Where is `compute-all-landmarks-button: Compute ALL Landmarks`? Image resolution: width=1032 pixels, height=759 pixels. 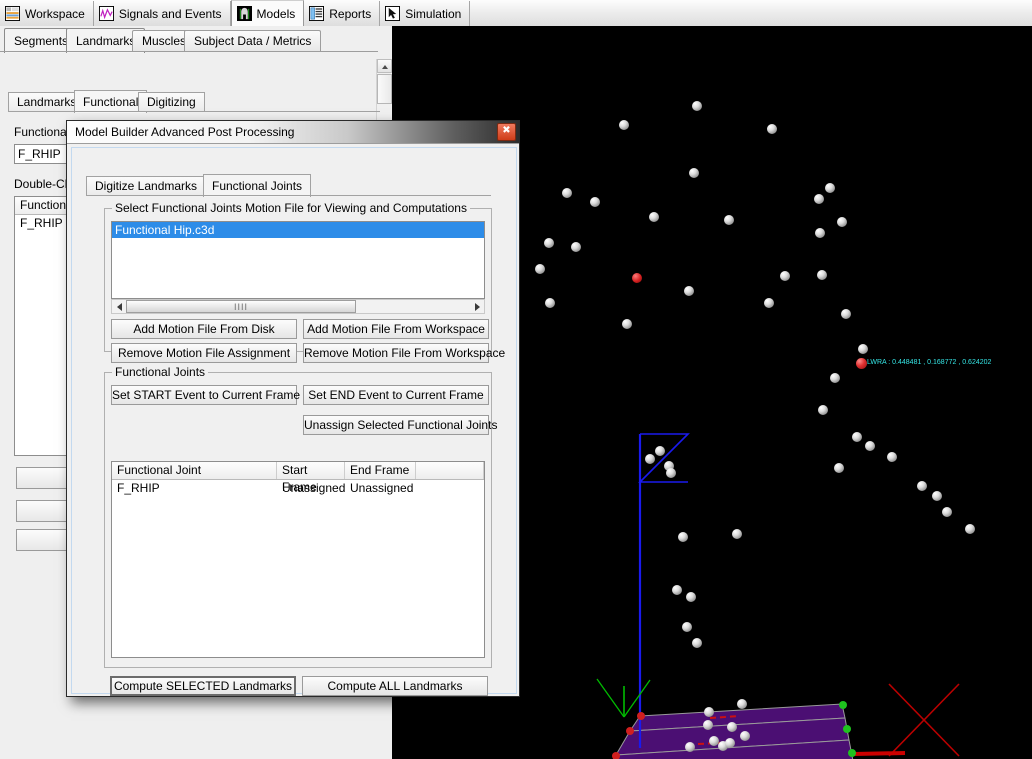
compute-all-landmarks-button: Compute ALL Landmarks is located at coordinates (395, 686).